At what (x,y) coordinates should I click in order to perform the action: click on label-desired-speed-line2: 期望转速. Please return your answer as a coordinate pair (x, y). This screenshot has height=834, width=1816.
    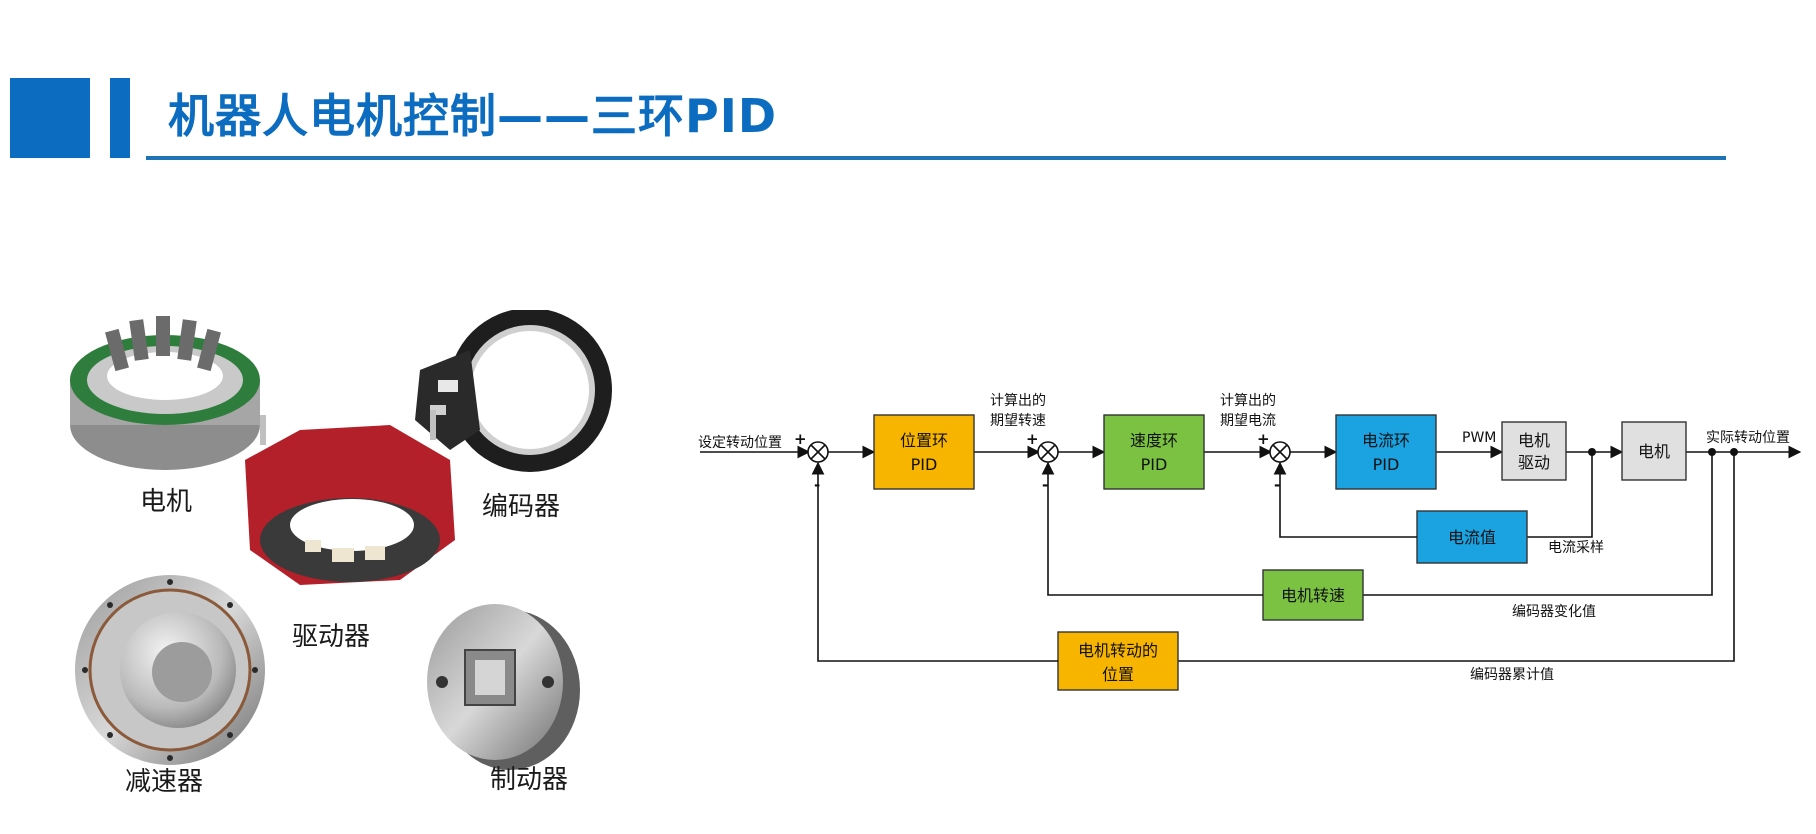
    Looking at the image, I should click on (1018, 421).